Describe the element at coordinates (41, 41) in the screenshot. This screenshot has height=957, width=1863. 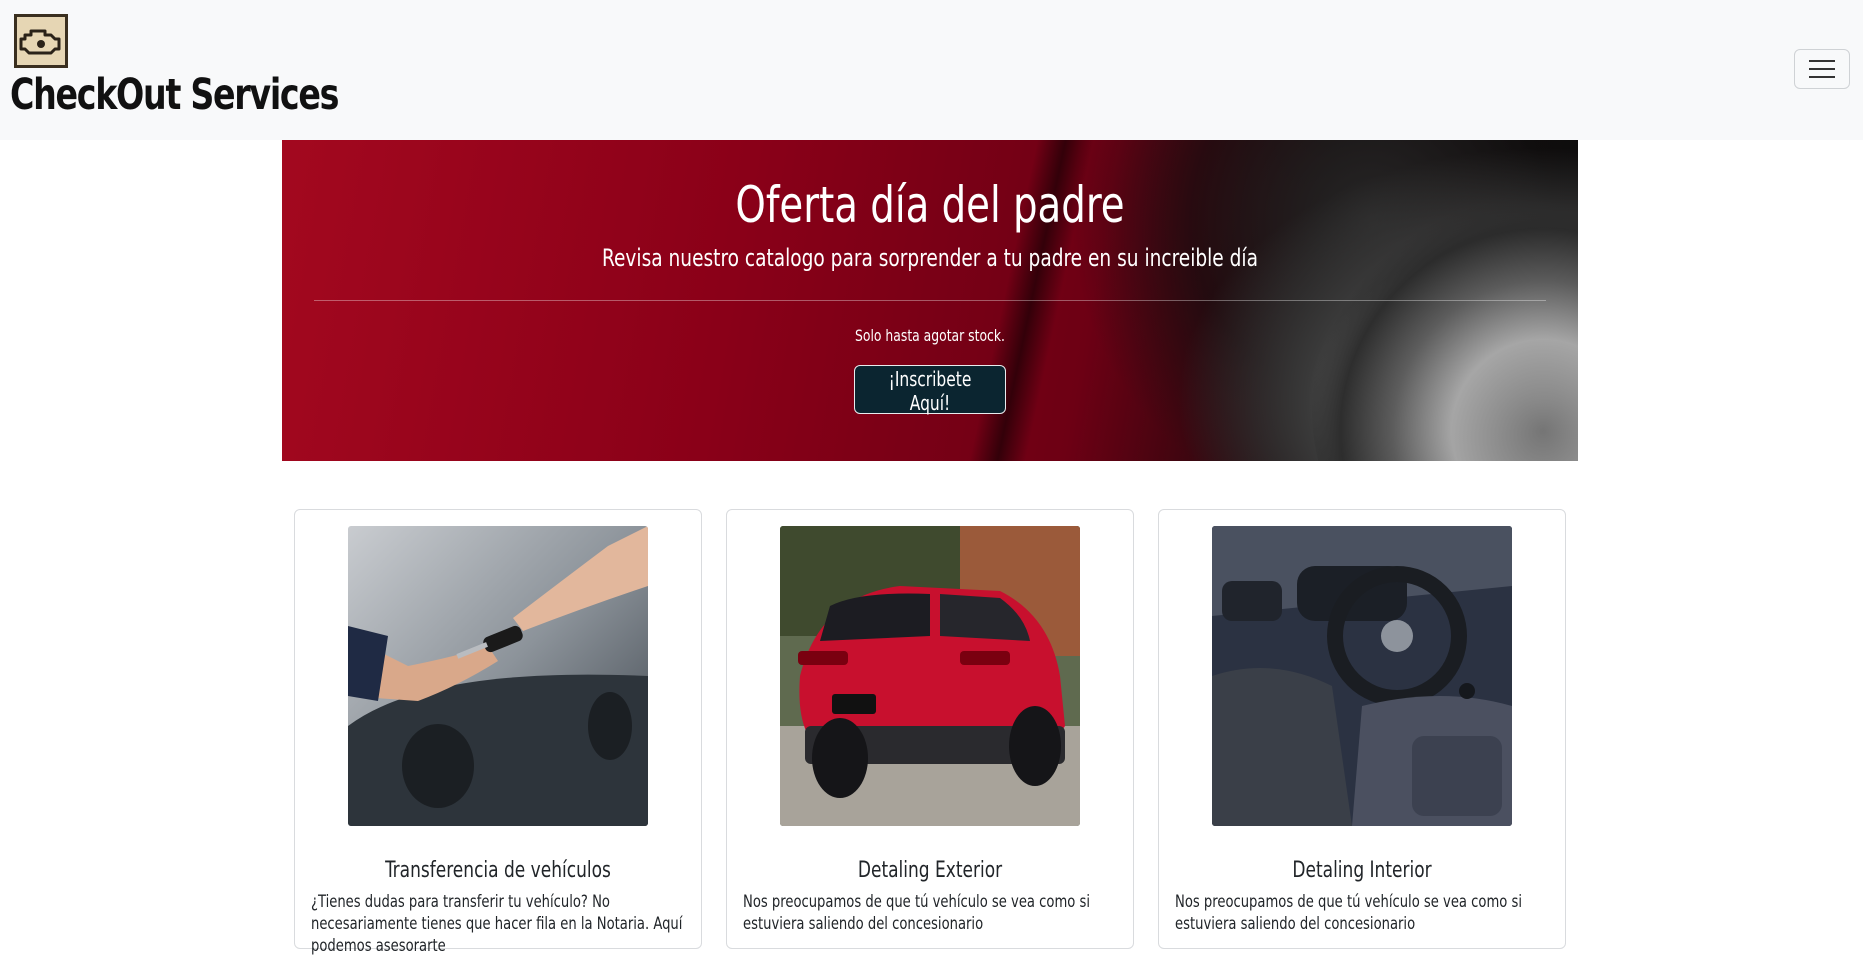
I see `engine-check-icon` at that location.